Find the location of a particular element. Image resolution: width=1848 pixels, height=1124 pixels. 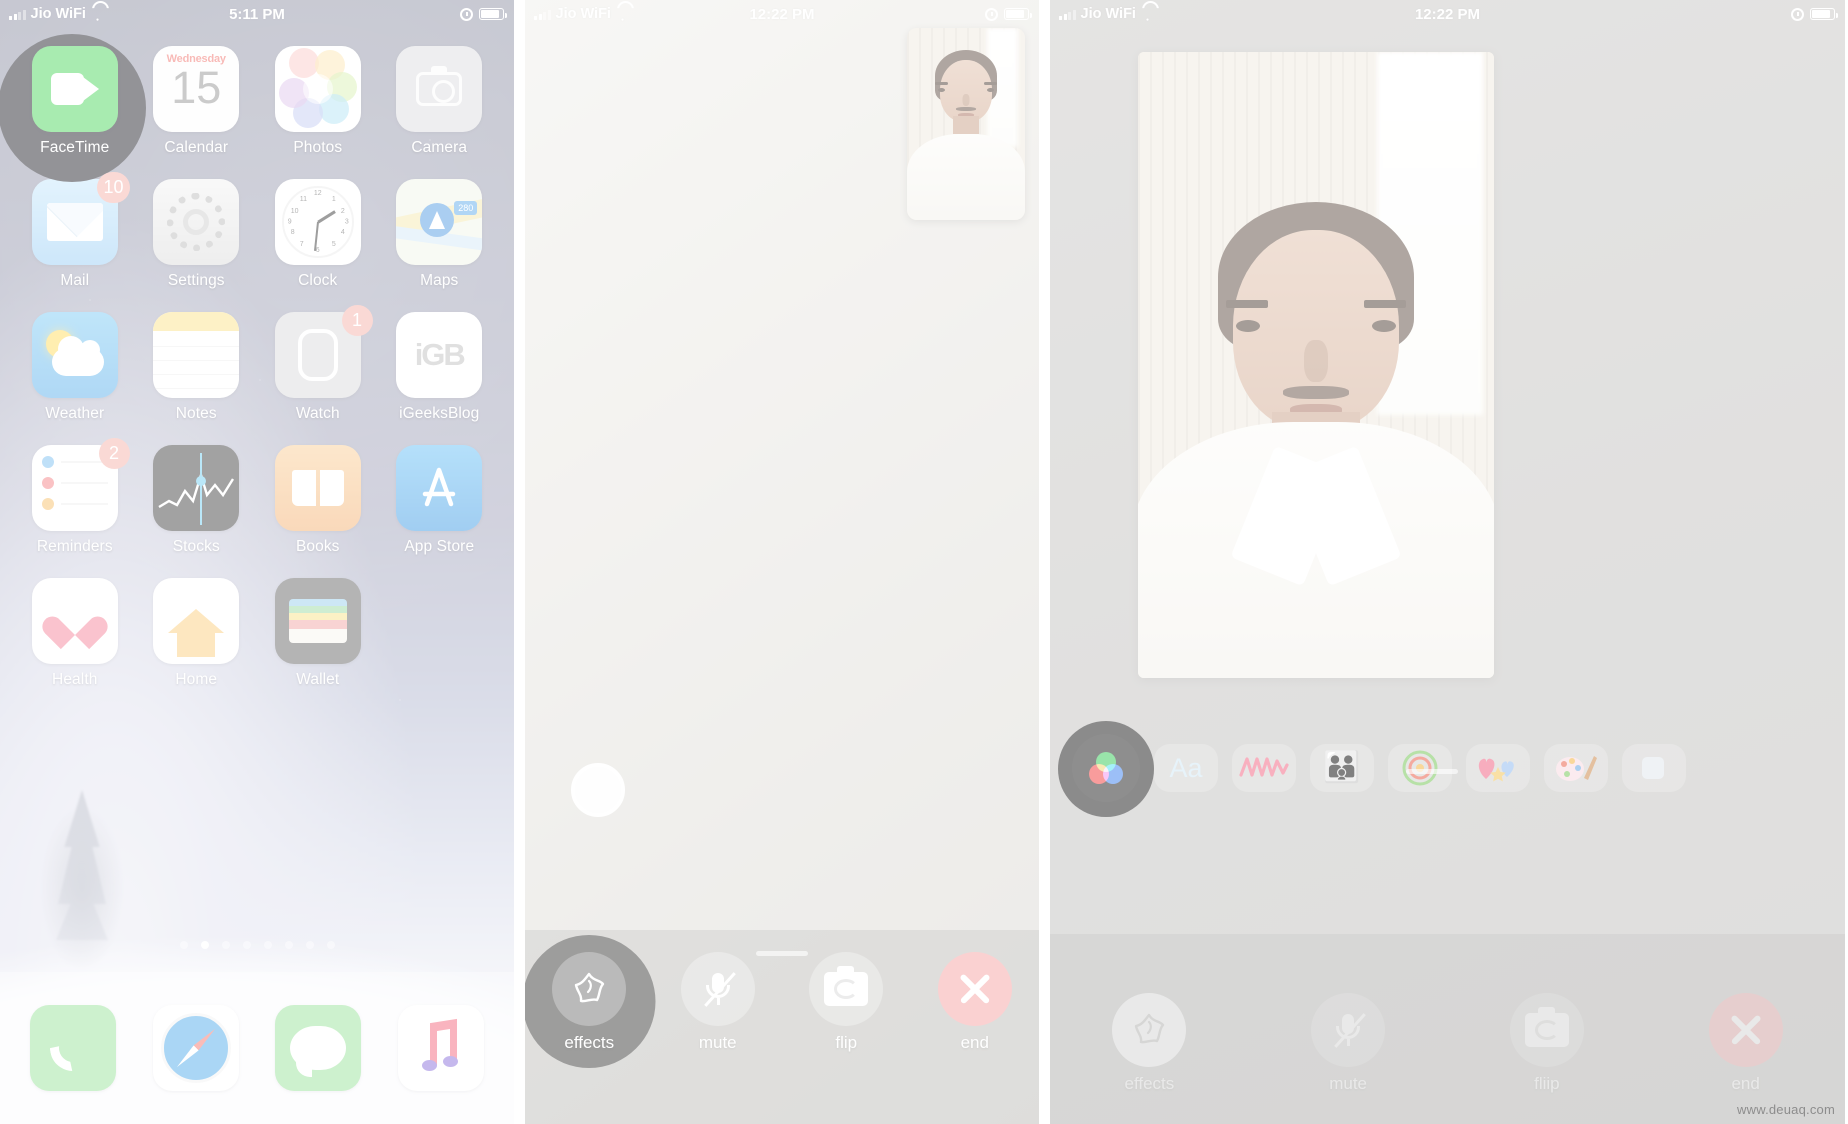

tray-drag-handle is located at coordinates (782, 953).